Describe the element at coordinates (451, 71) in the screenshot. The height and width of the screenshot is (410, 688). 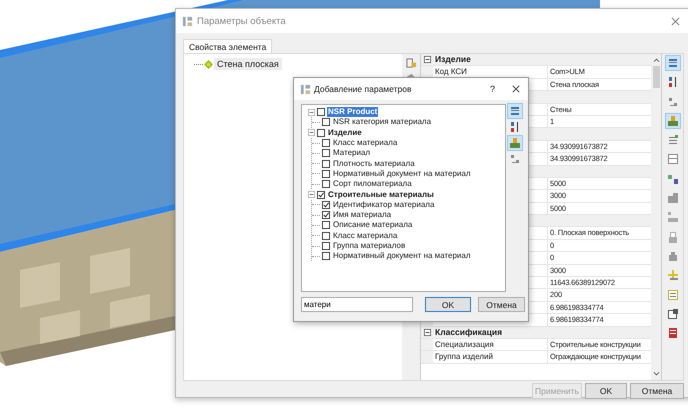
I see `property-name: Код КСИ` at that location.